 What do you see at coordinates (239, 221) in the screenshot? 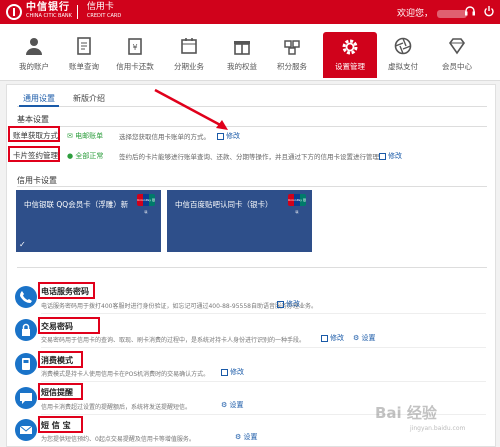
I see `credit-card-baidu: 中信百度贴吧认同卡（银卡） UnionPay 银联` at bounding box center [239, 221].